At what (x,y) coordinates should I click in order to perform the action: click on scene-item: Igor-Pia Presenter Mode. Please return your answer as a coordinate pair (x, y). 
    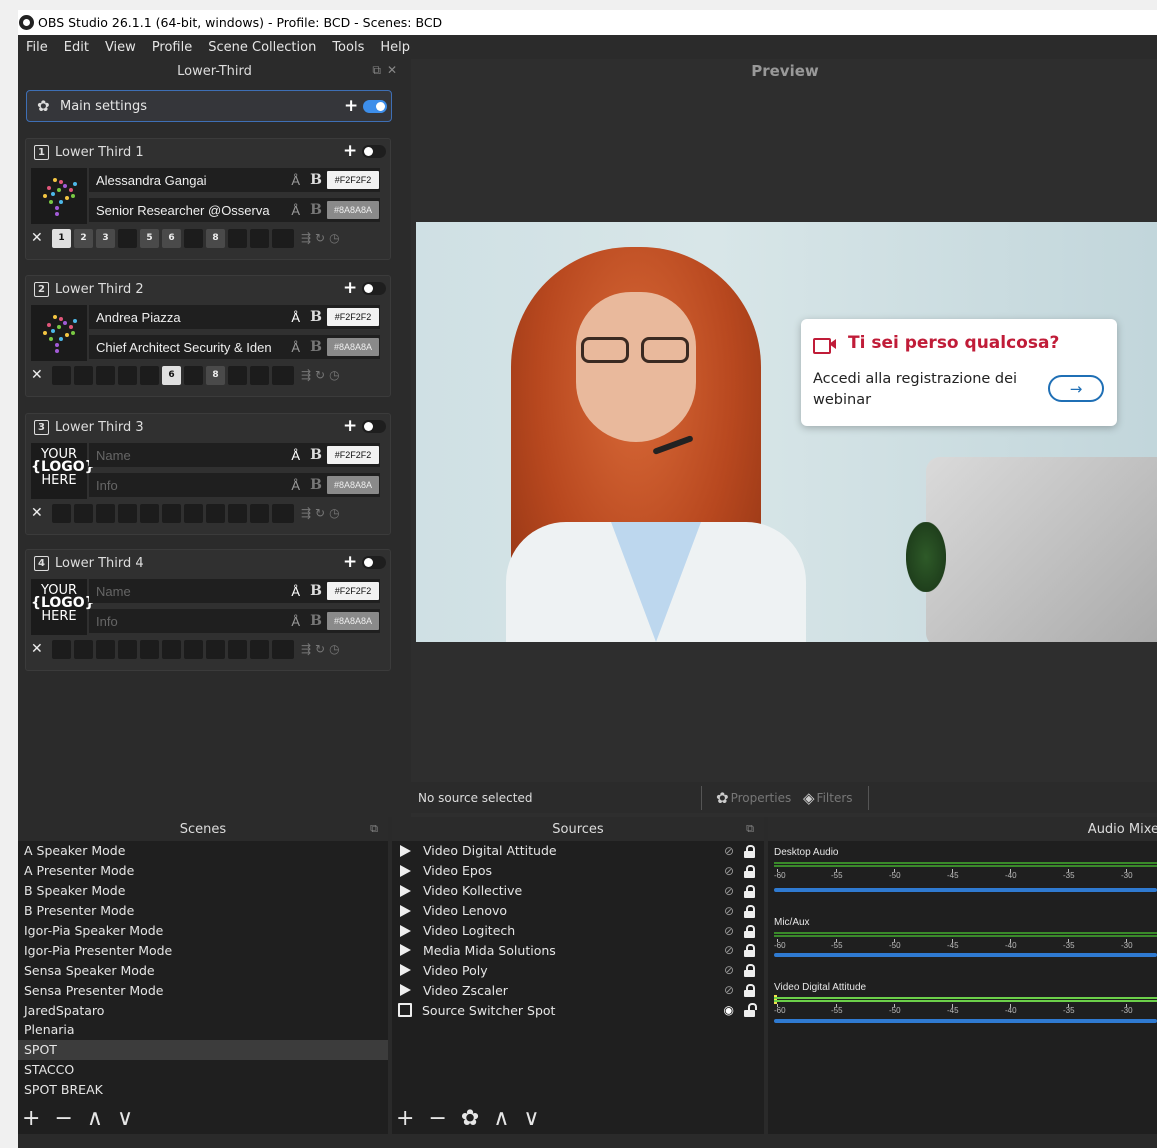
    Looking at the image, I should click on (203, 950).